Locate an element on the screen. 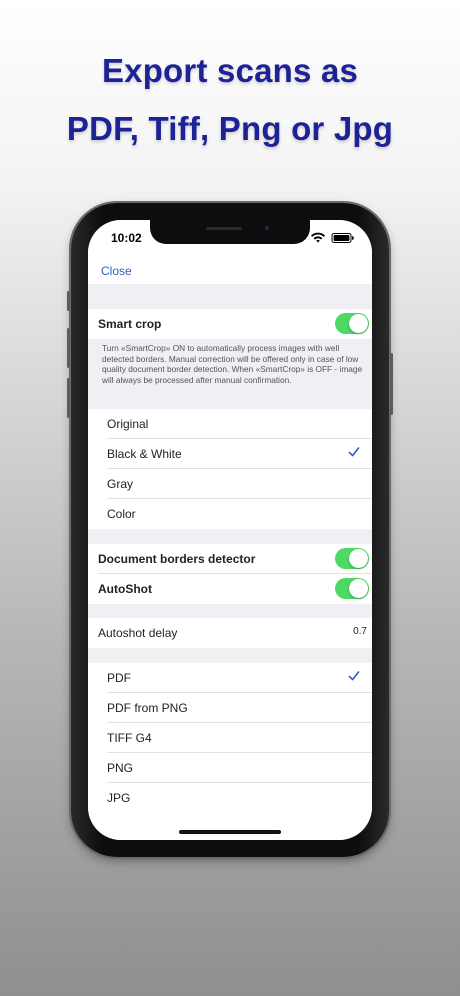  color-mode-item: Original is located at coordinates (230, 424).